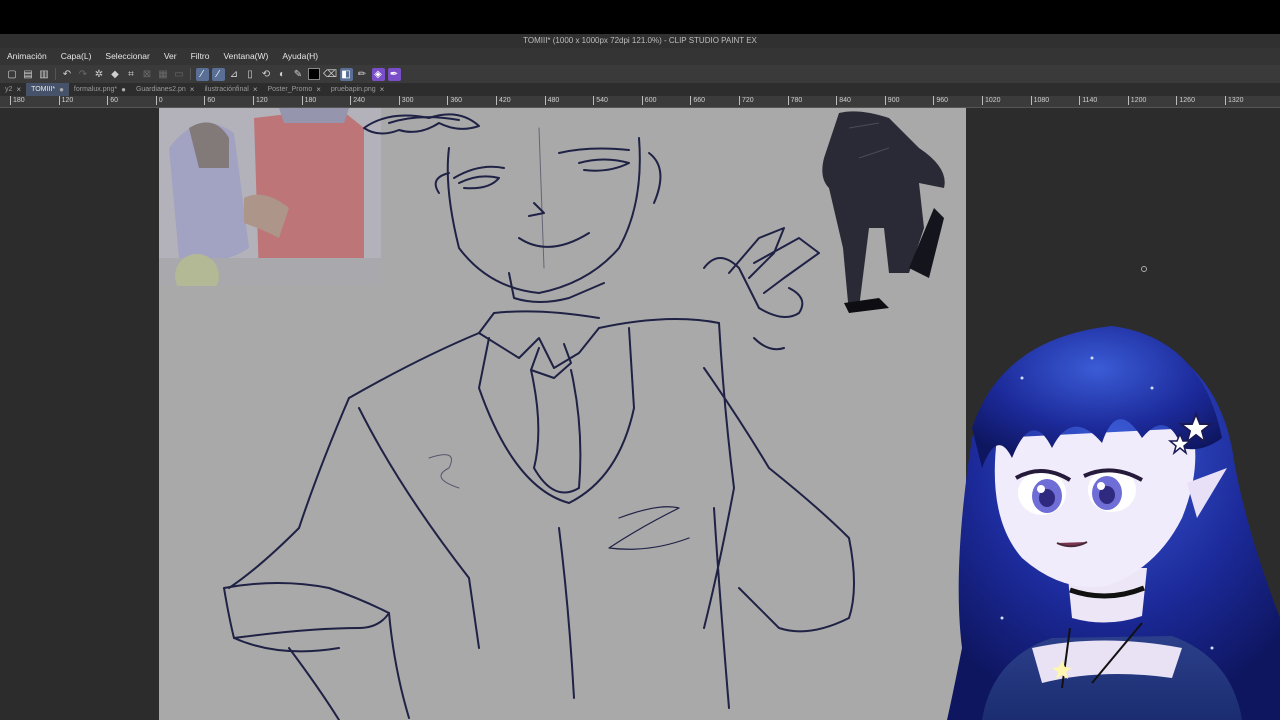  Describe the element at coordinates (159, 100) in the screenshot. I see `ruler-tick-label: 0` at that location.